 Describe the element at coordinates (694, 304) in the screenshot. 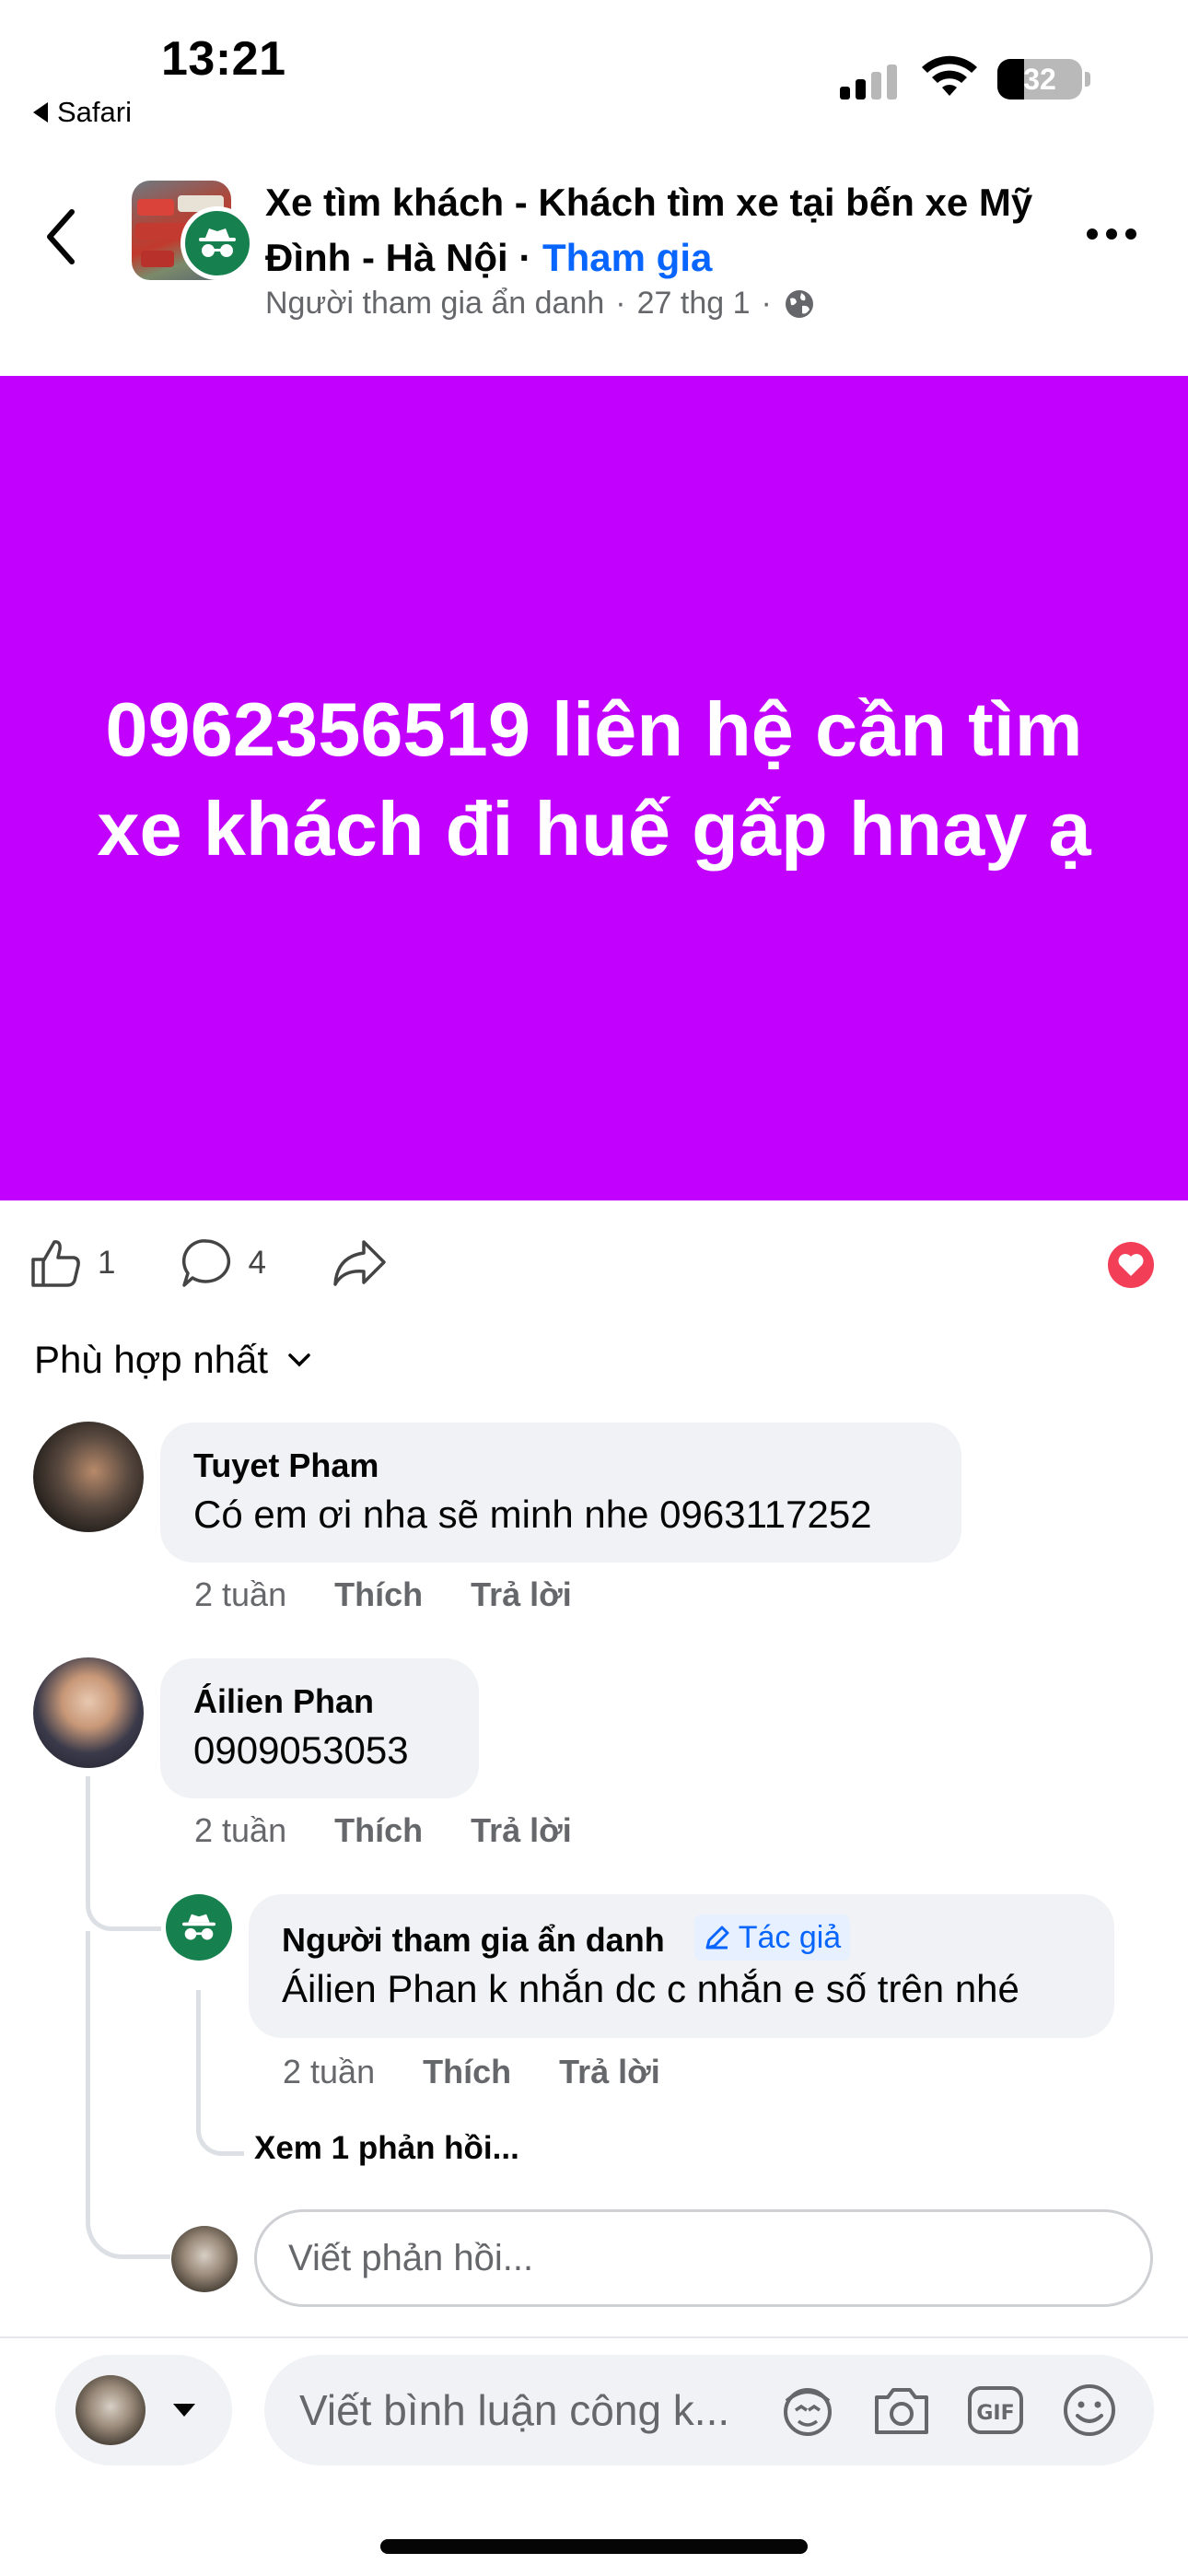

I see `post-date: 27 thg 1` at that location.